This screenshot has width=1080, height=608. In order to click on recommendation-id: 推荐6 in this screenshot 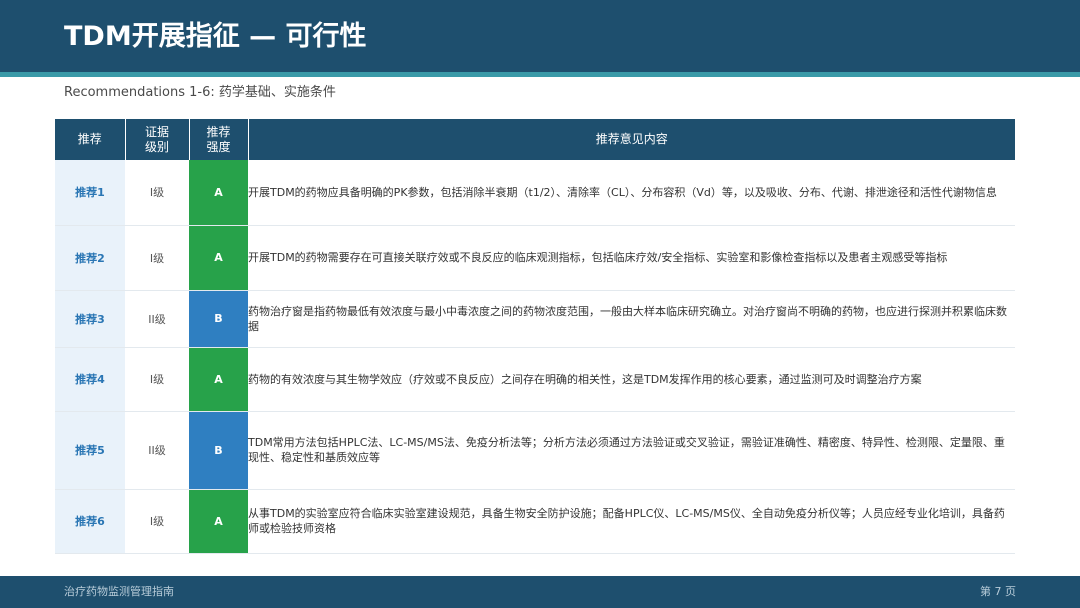, I will do `click(90, 521)`.